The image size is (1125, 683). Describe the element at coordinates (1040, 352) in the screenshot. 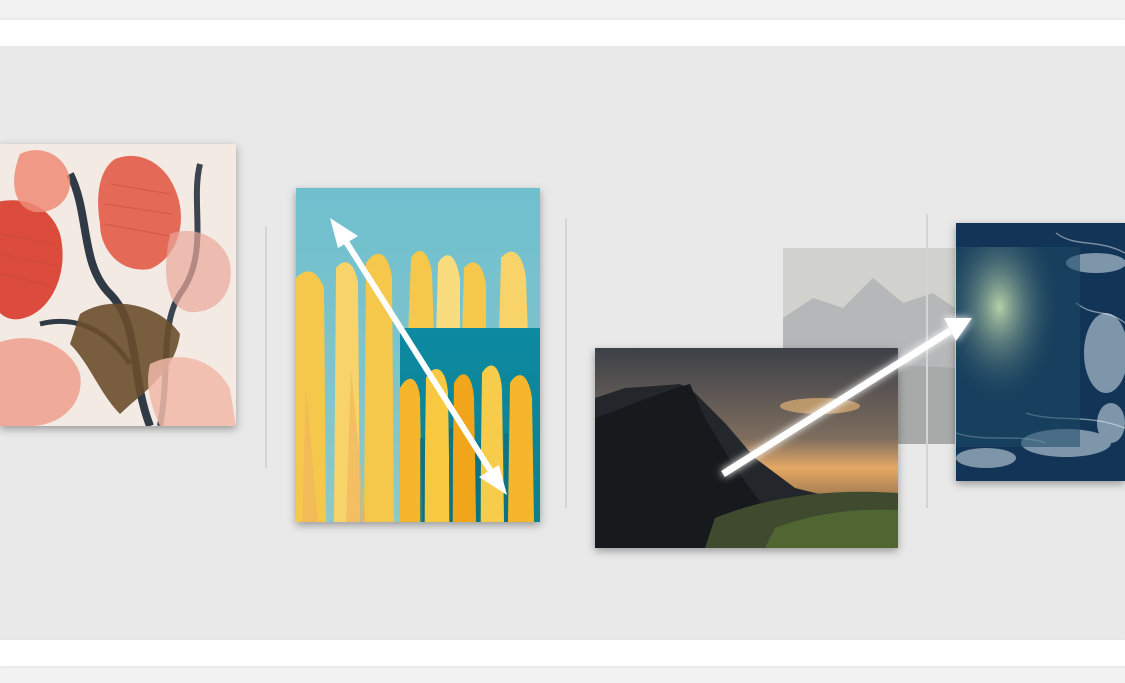

I see `ocean-waves-photo` at that location.